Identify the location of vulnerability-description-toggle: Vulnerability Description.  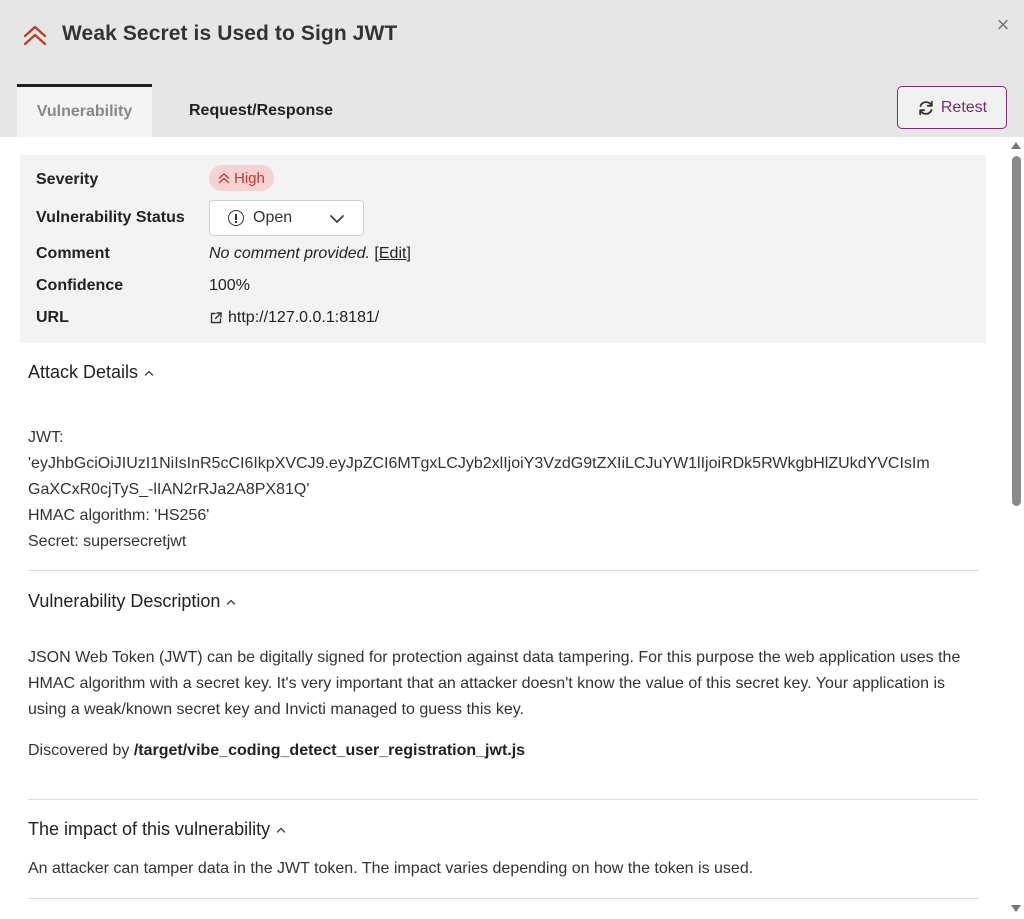
(132, 601).